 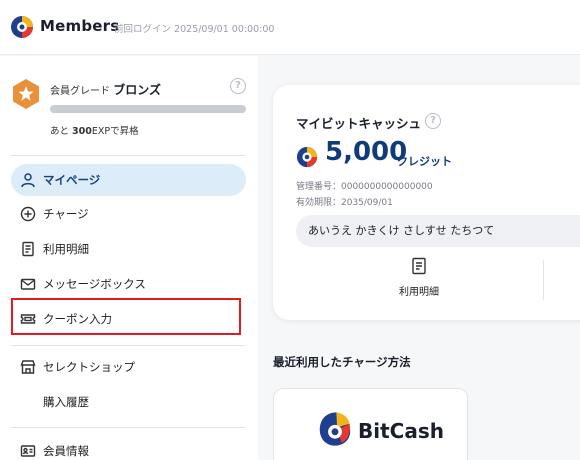 What do you see at coordinates (366, 152) in the screenshot?
I see `balance-amount: 5,000` at bounding box center [366, 152].